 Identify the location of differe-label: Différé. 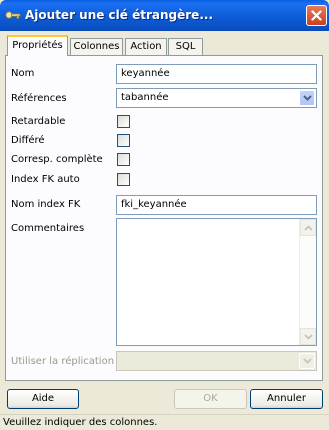
(28, 140).